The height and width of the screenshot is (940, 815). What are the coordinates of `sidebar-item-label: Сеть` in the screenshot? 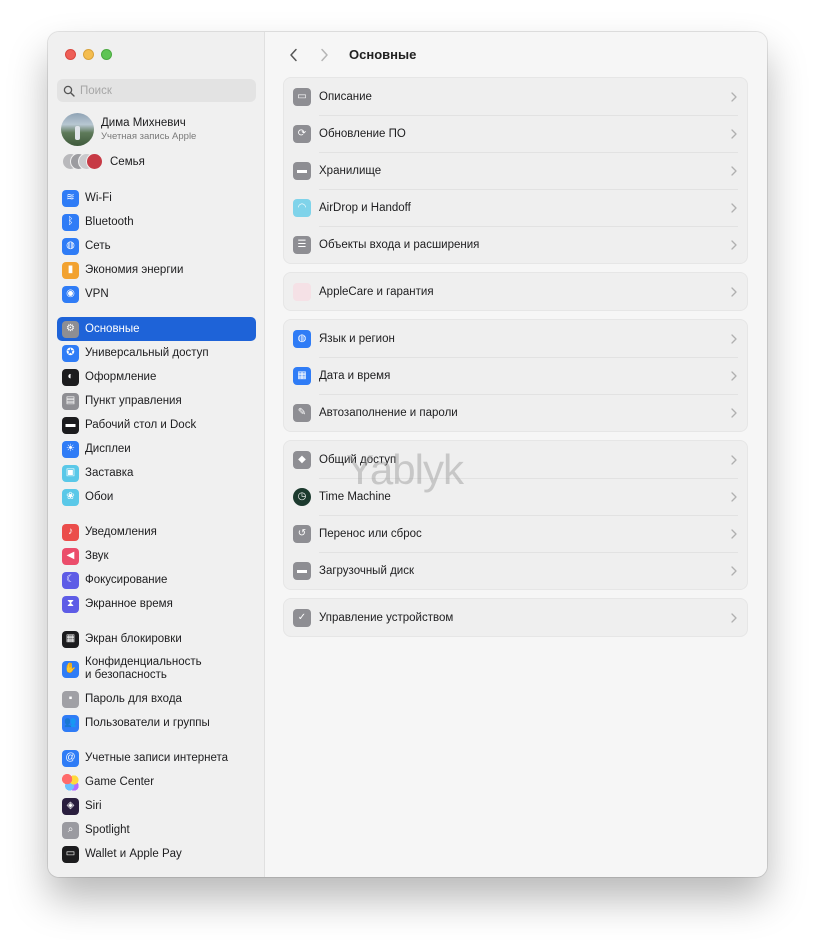 It's located at (98, 245).